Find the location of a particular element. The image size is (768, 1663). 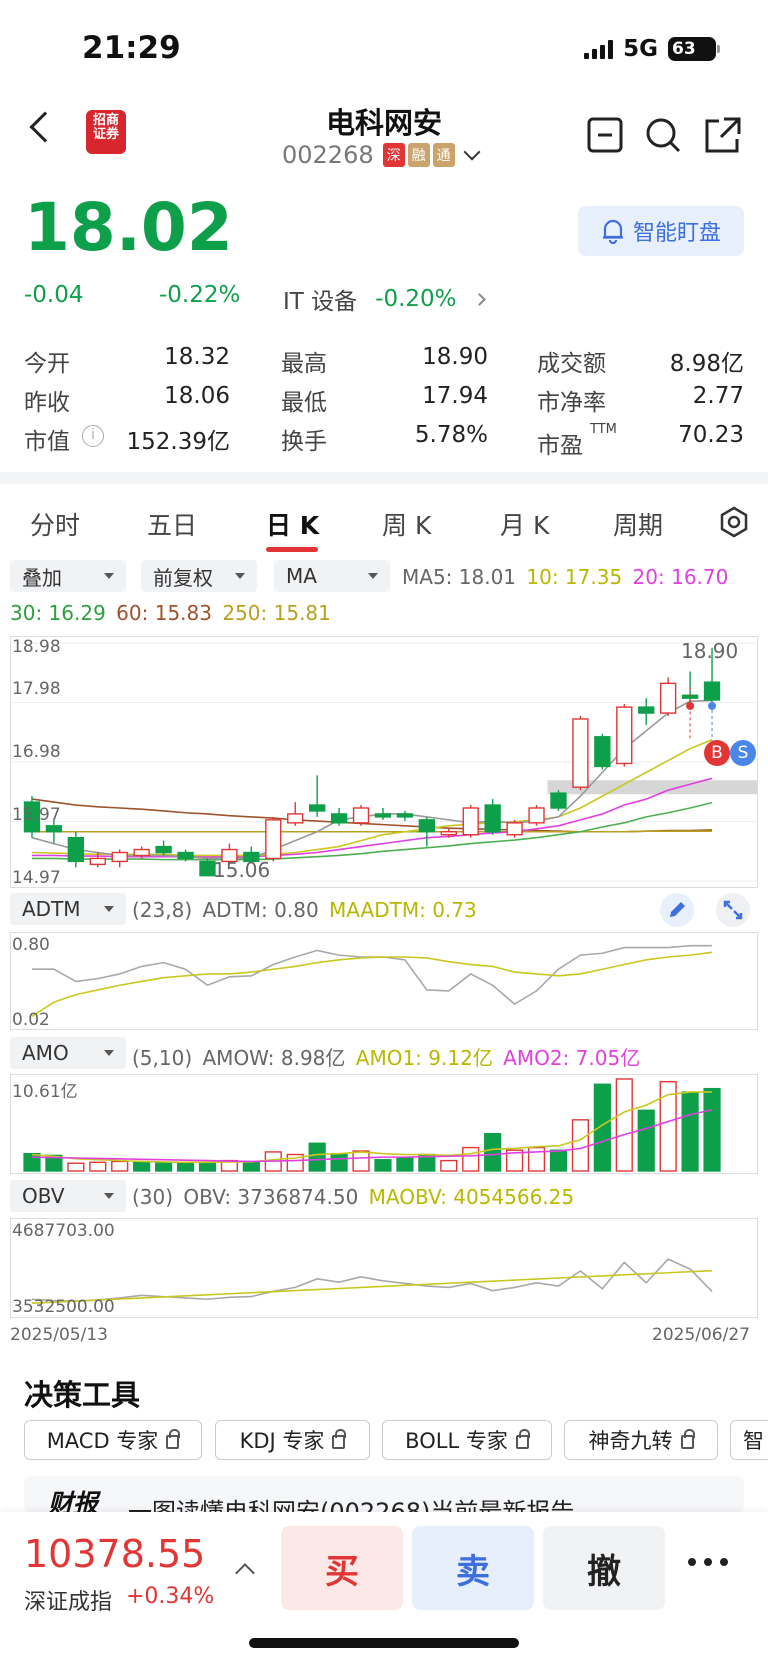

tool-boll: BOLL 专家 is located at coordinates (467, 1440).